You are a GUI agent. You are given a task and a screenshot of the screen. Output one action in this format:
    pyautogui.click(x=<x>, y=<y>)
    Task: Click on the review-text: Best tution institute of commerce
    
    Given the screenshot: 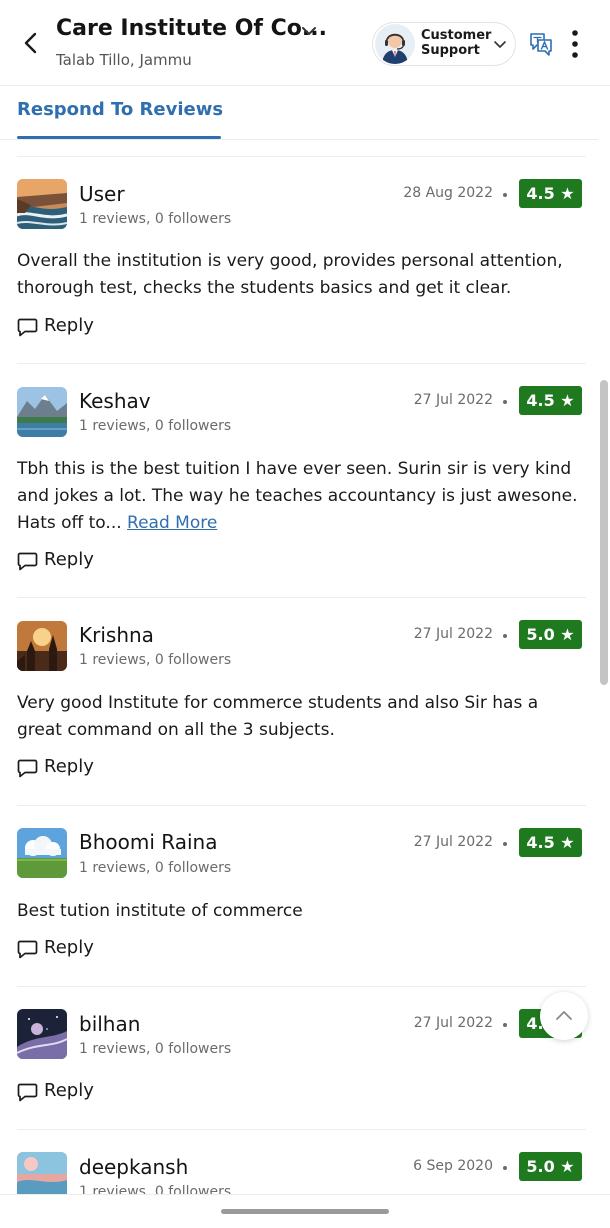 What is the action you would take?
    pyautogui.click(x=160, y=911)
    